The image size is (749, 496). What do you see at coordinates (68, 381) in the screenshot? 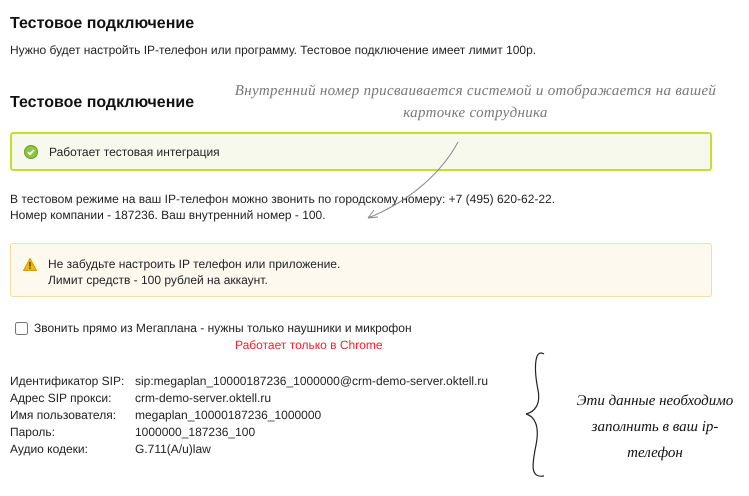
I see `setting-label: Идентификатор SIP:` at bounding box center [68, 381].